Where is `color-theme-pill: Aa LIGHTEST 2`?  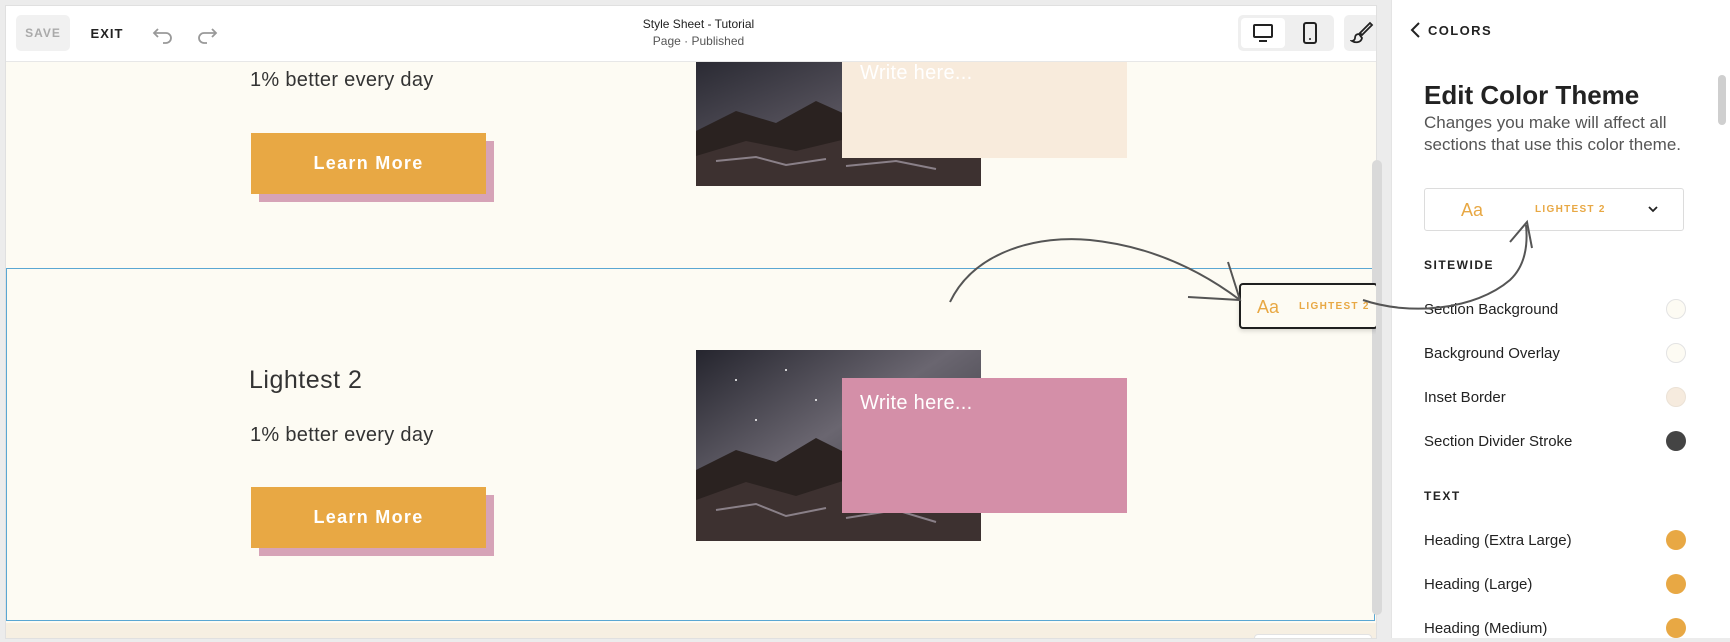
color-theme-pill: Aa LIGHTEST 2 is located at coordinates (1307, 306).